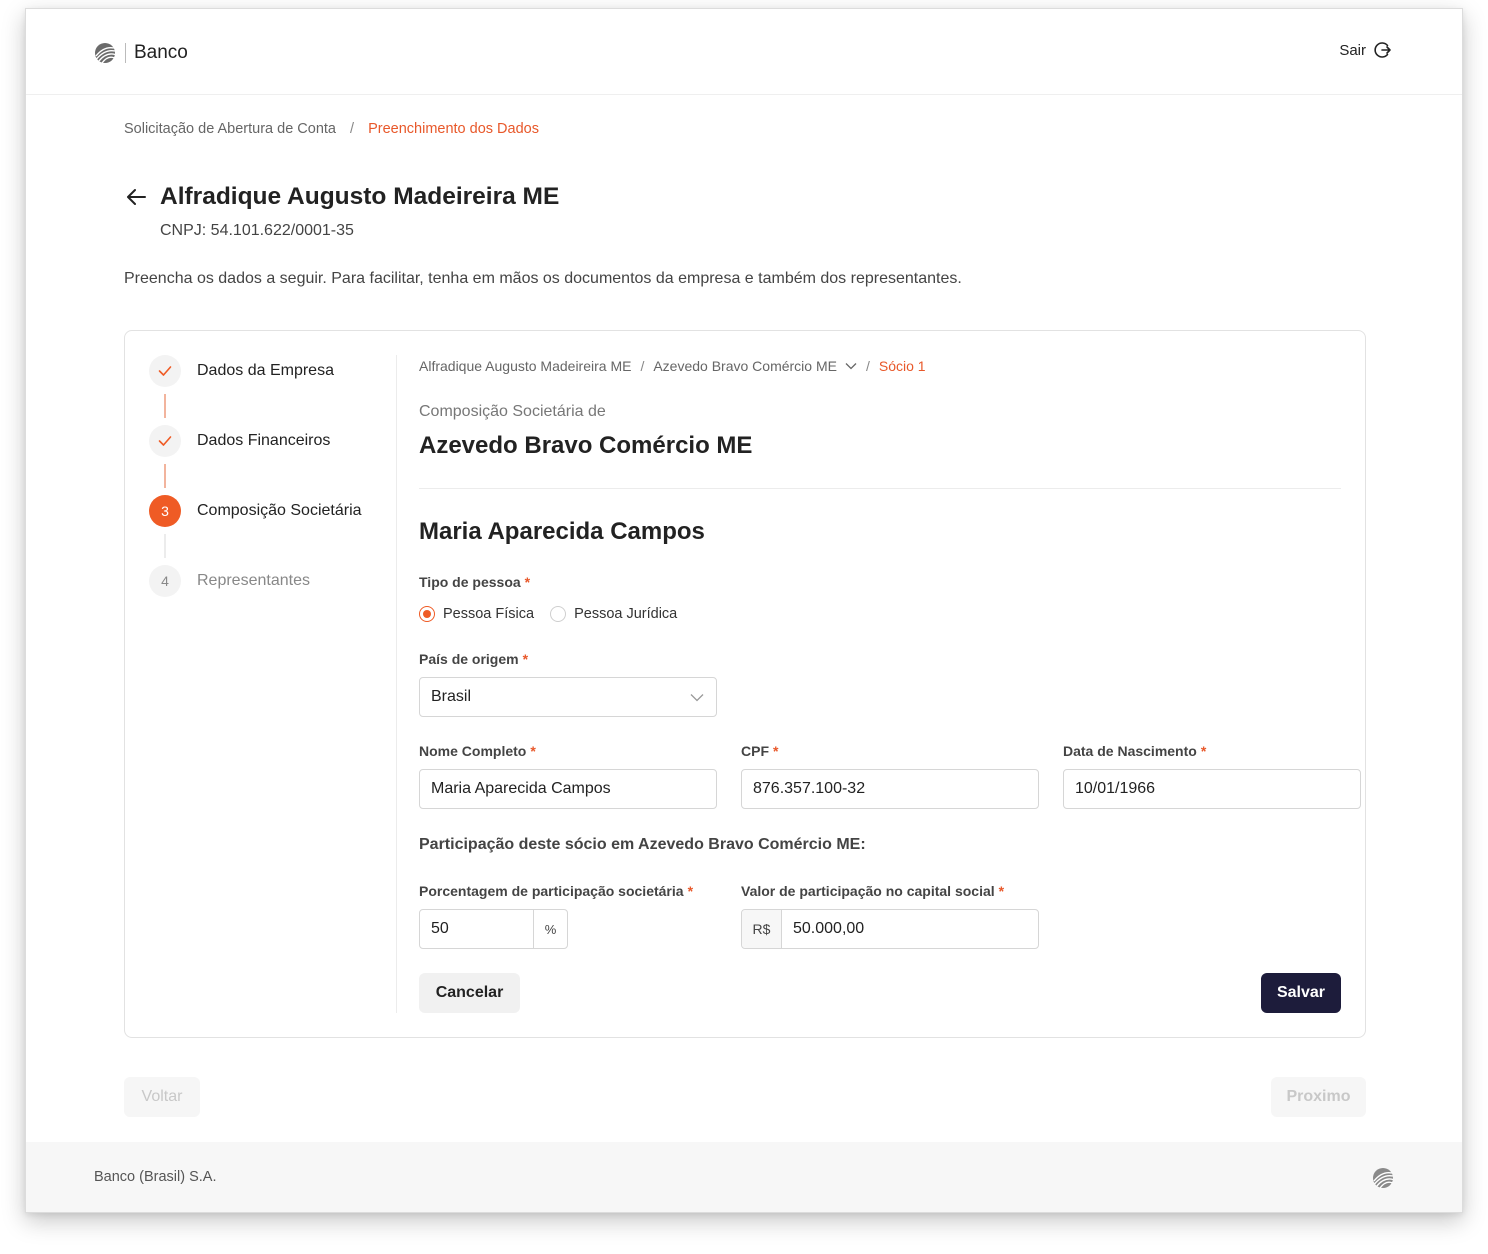 This screenshot has height=1254, width=1488. What do you see at coordinates (279, 510) in the screenshot?
I see `step-label: Composição Societária` at bounding box center [279, 510].